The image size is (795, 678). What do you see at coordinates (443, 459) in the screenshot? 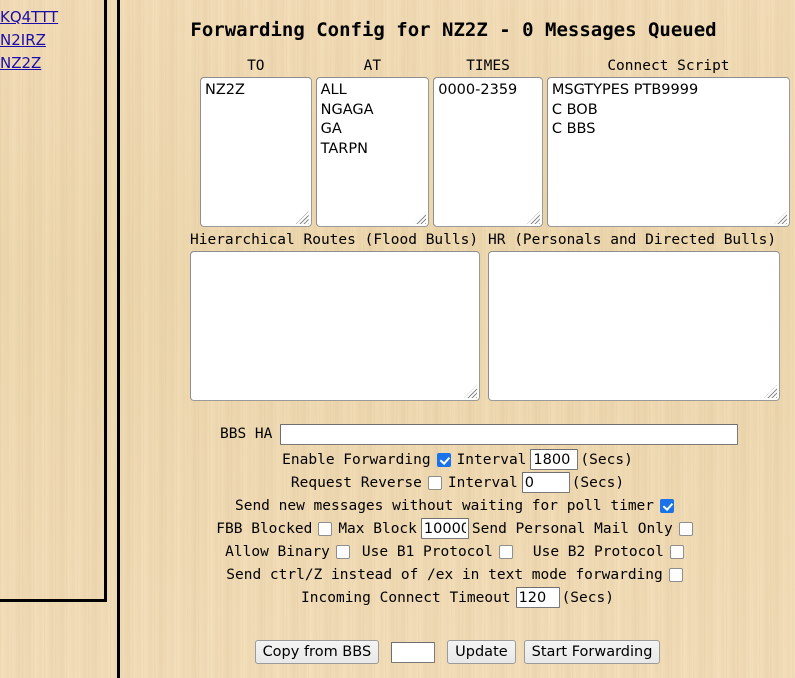
I see `enable-forwarding-checkbox` at bounding box center [443, 459].